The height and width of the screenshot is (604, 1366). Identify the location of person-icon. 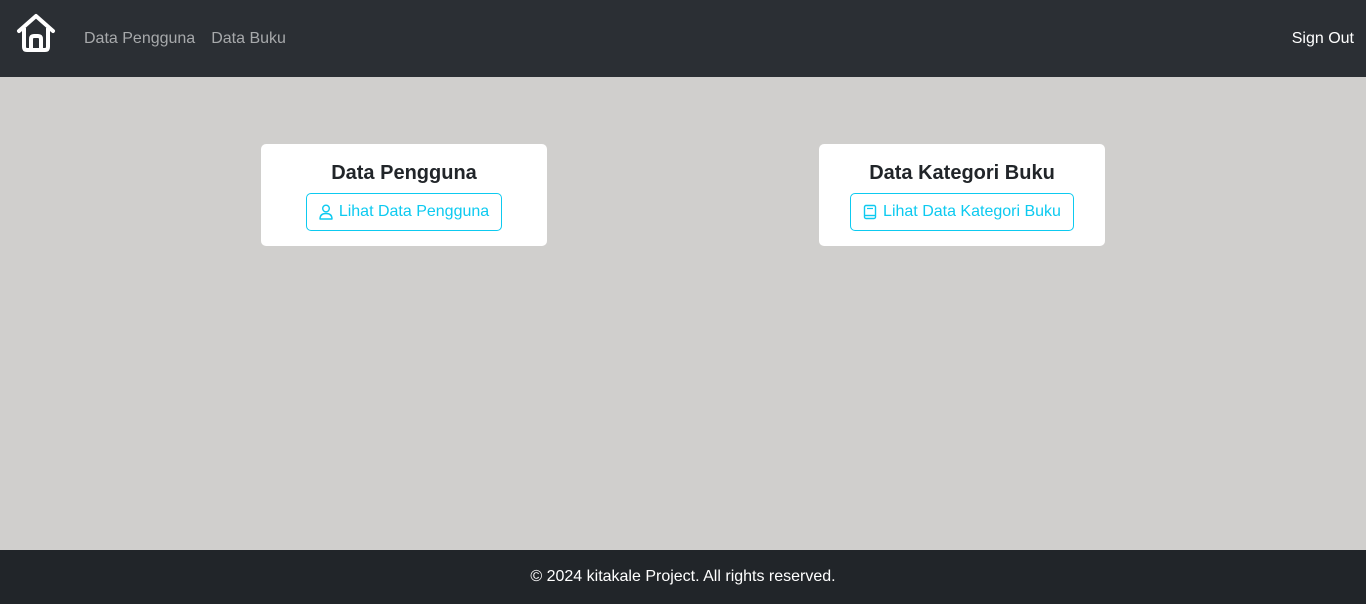
(326, 212).